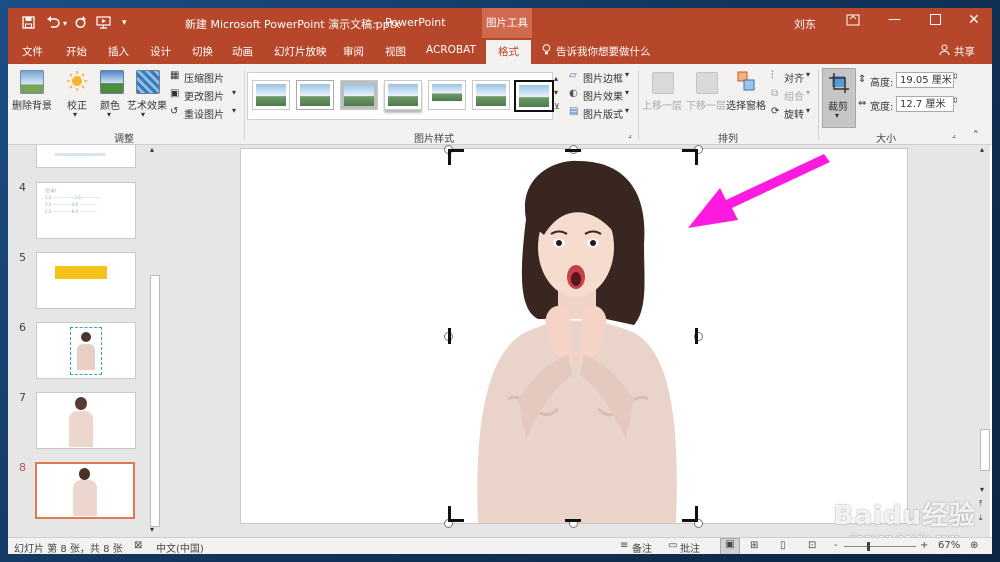 The image size is (1000, 562). I want to click on zoom-slider-thumb, so click(868, 546).